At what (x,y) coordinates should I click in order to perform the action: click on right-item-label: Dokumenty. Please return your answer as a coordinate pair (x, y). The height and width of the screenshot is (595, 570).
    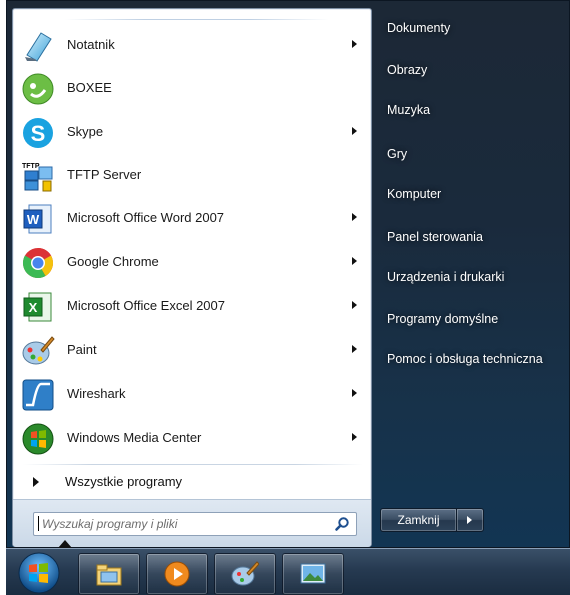
    Looking at the image, I should click on (419, 28).